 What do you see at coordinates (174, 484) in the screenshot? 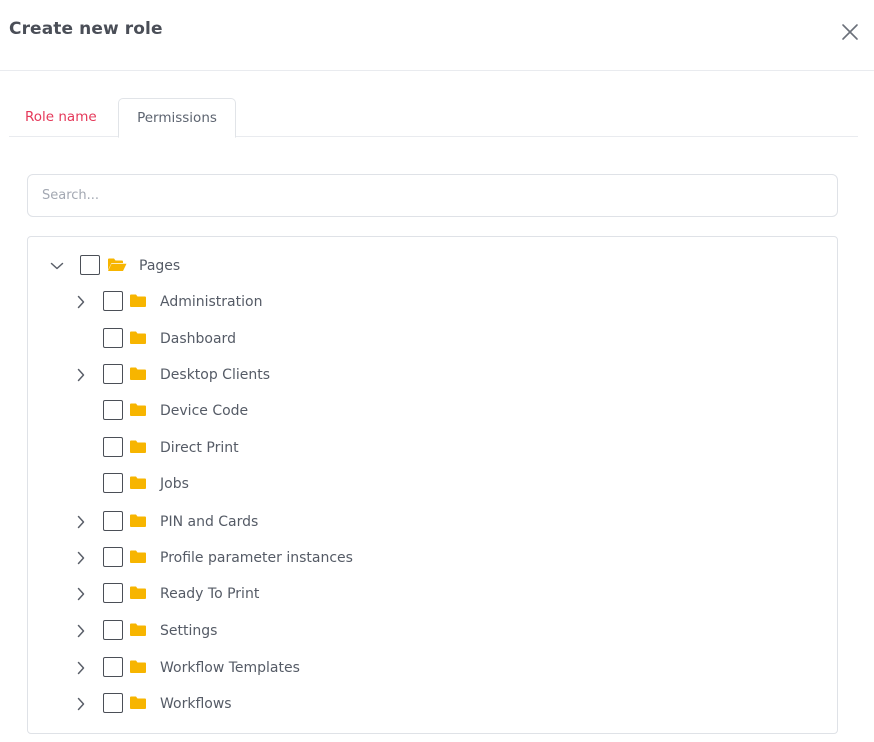
I see `tree-node-label: Jobs` at bounding box center [174, 484].